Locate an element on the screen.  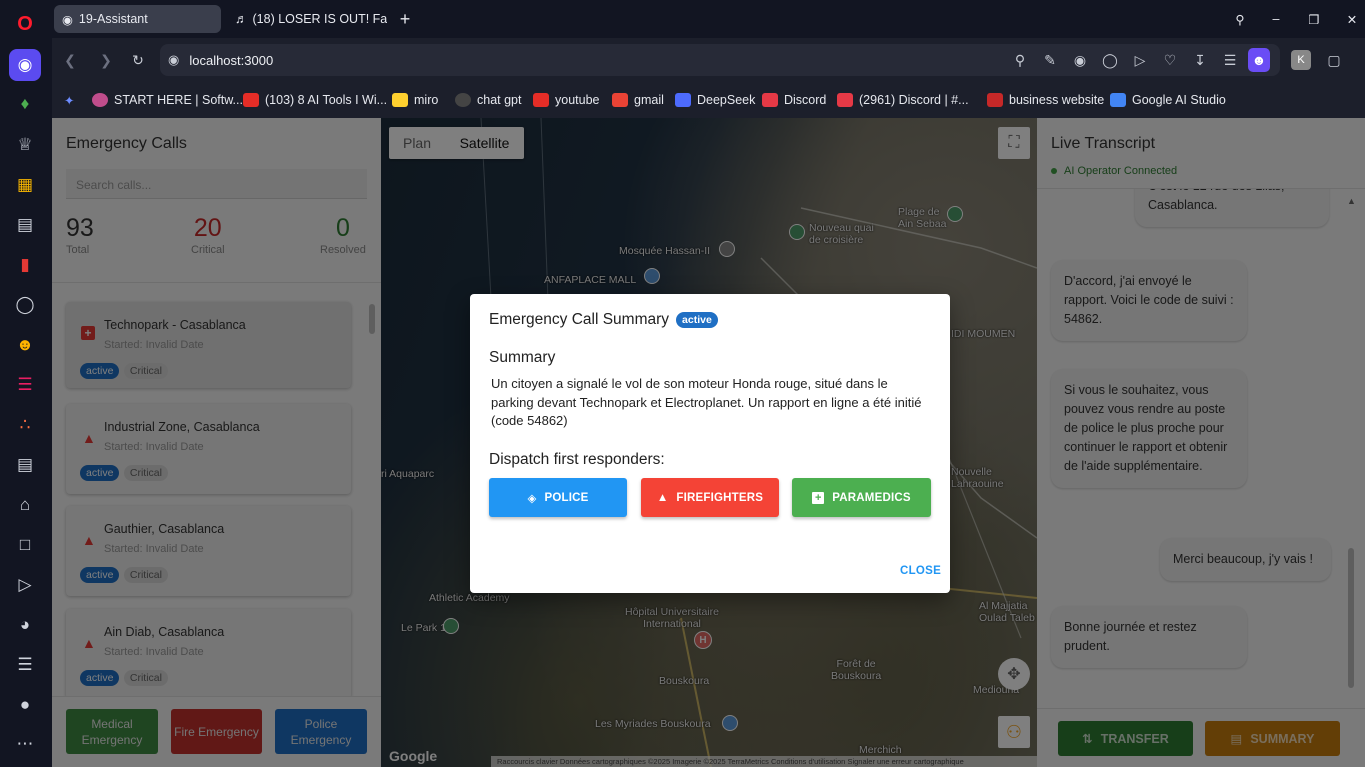
shield-icon: ◈ is located at coordinates (532, 498).